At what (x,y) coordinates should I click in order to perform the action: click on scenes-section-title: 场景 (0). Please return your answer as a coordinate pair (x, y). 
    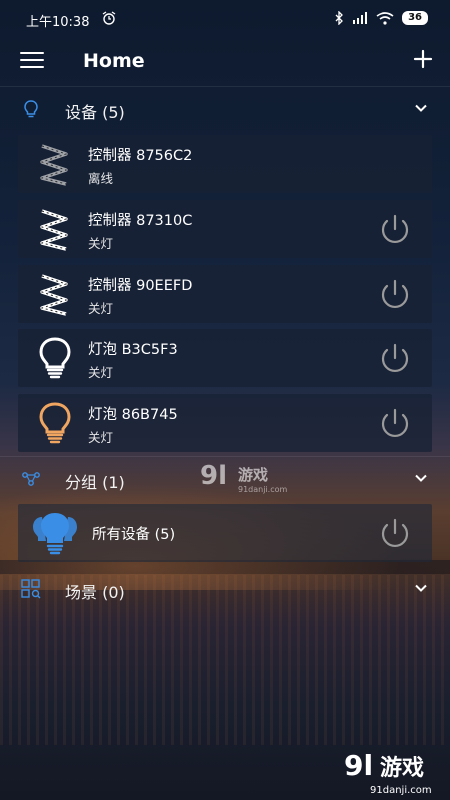
    Looking at the image, I should click on (95, 592).